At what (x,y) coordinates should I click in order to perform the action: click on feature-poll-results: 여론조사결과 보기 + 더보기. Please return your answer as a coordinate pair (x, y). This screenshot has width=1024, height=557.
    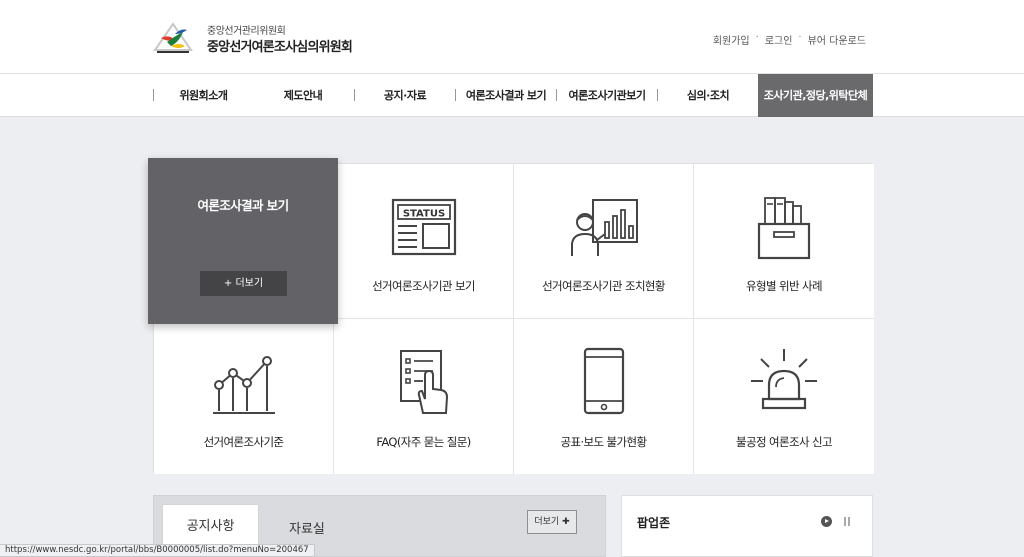
    Looking at the image, I should click on (243, 241).